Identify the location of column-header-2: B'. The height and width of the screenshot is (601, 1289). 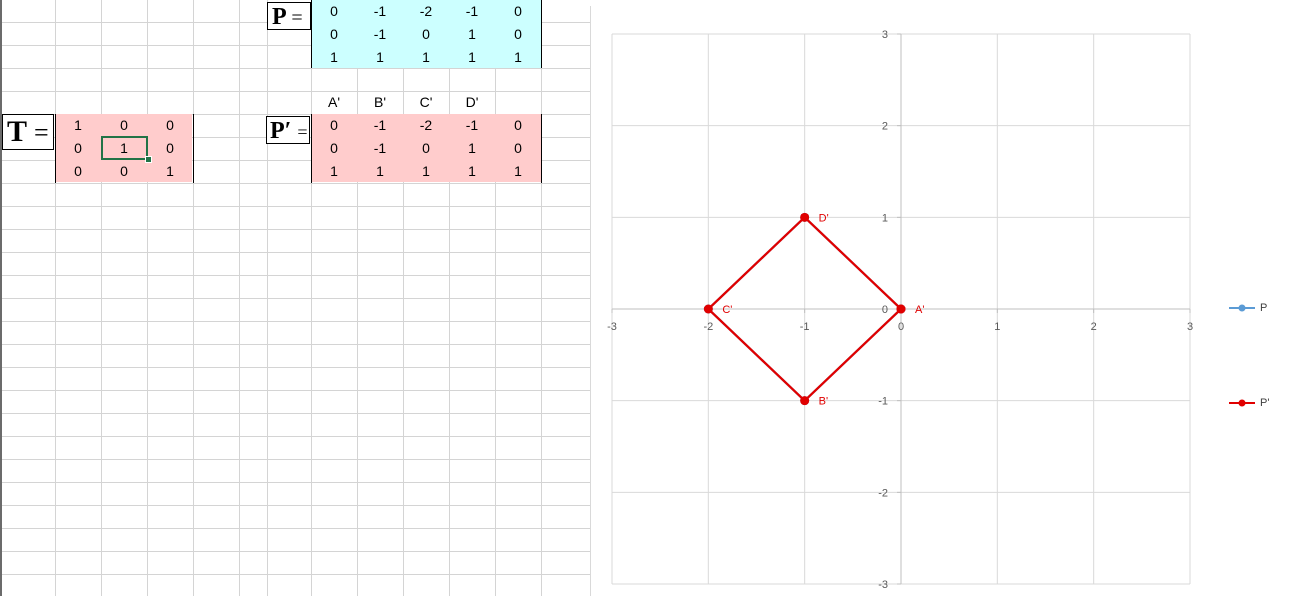
(380, 102).